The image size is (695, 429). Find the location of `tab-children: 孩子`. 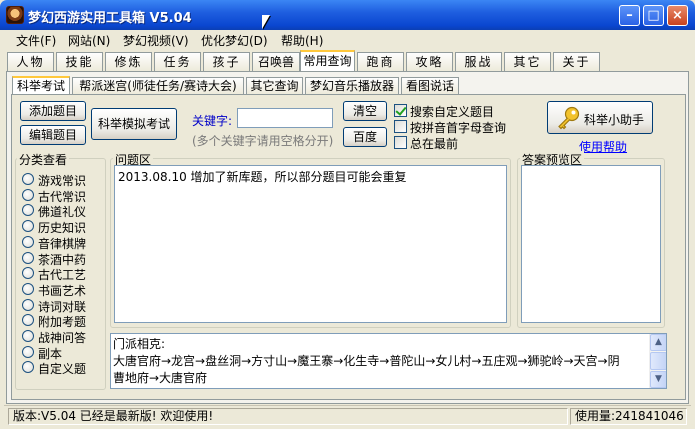

tab-children: 孩子 is located at coordinates (226, 62).